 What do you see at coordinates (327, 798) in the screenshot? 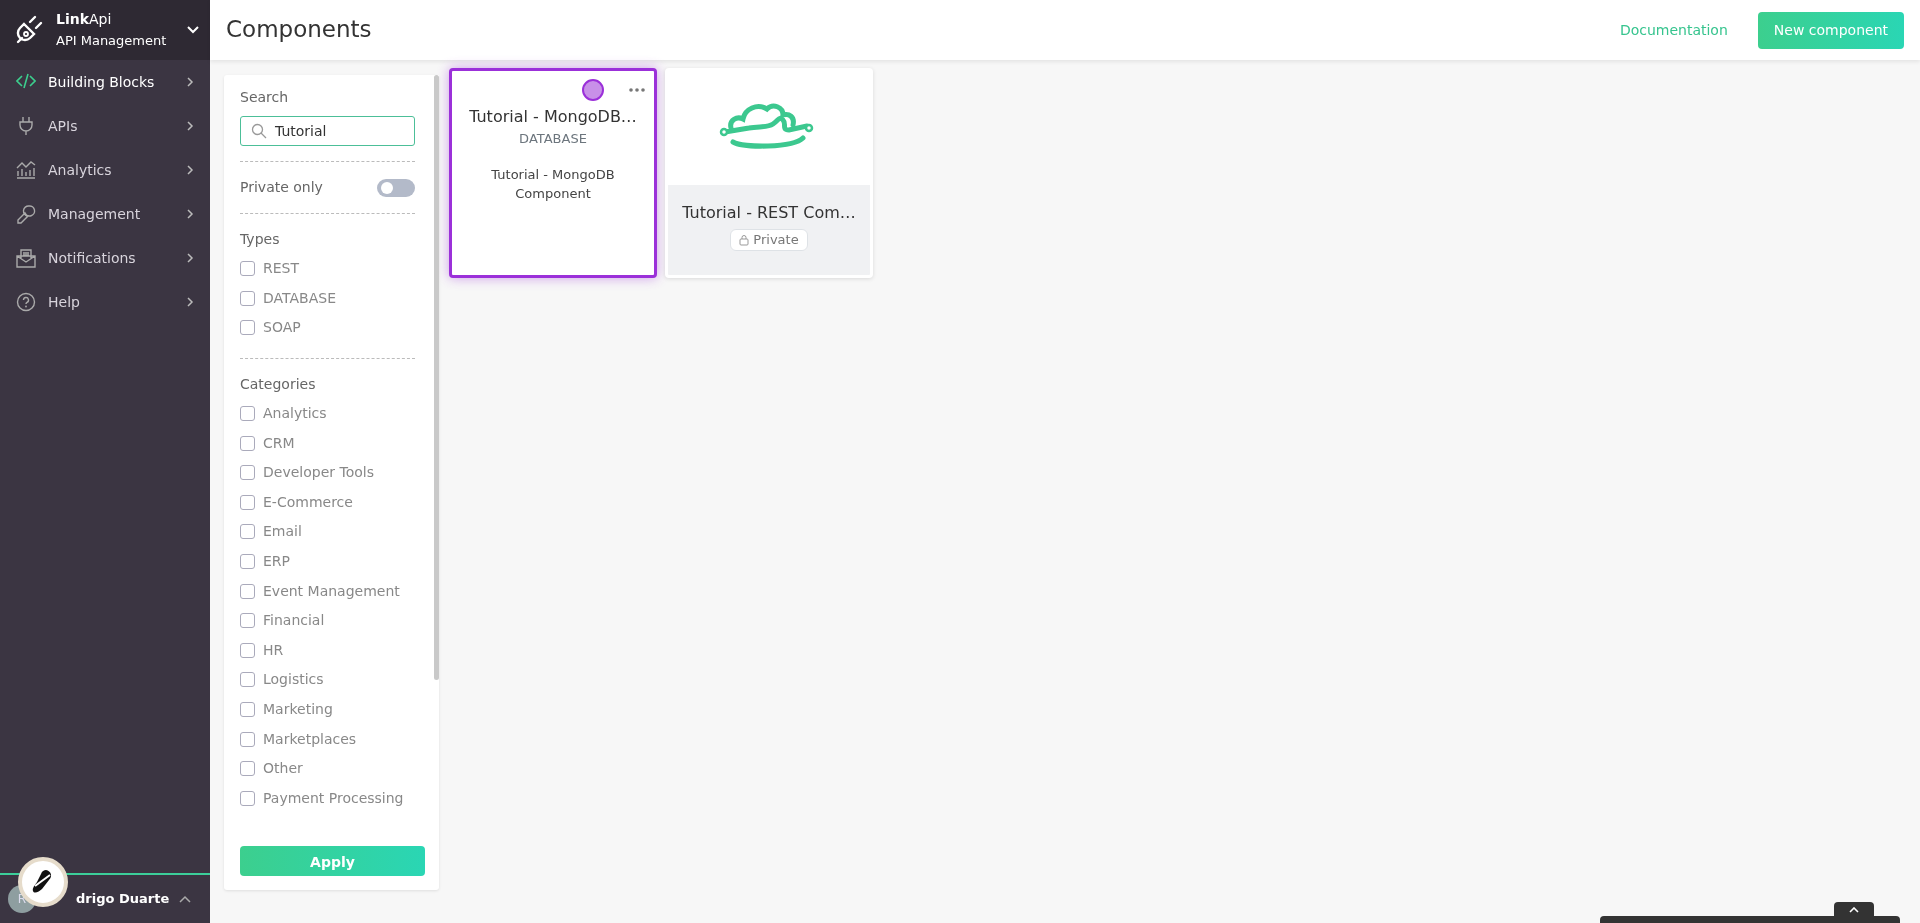
I see `checkbox-option: Payment Processing` at bounding box center [327, 798].